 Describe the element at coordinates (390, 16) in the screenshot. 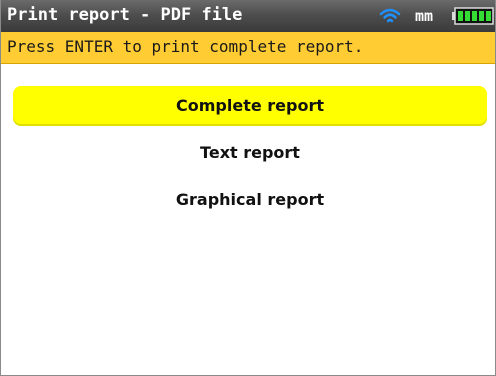

I see `wifi-icon` at that location.